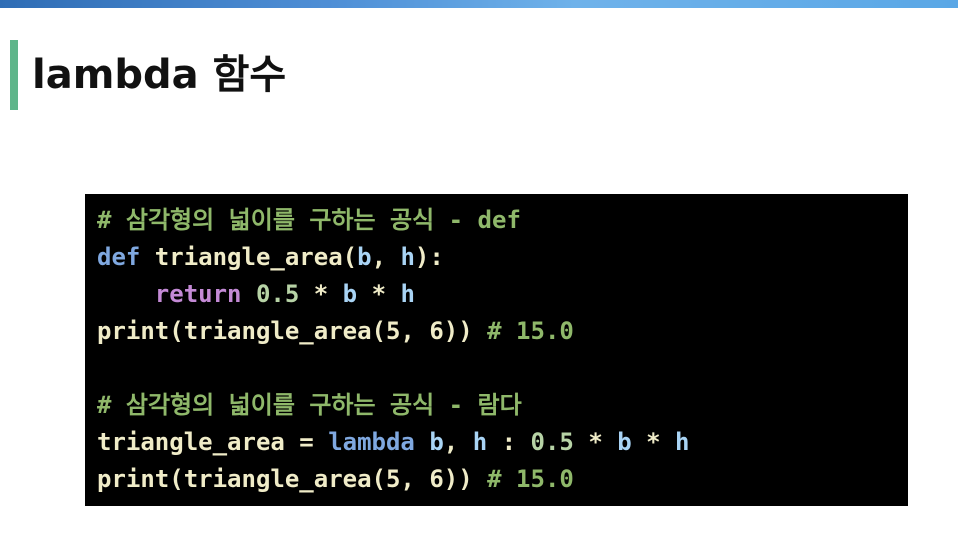 This screenshot has height=560, width=958. I want to click on code-token-plain: ):, so click(429, 257).